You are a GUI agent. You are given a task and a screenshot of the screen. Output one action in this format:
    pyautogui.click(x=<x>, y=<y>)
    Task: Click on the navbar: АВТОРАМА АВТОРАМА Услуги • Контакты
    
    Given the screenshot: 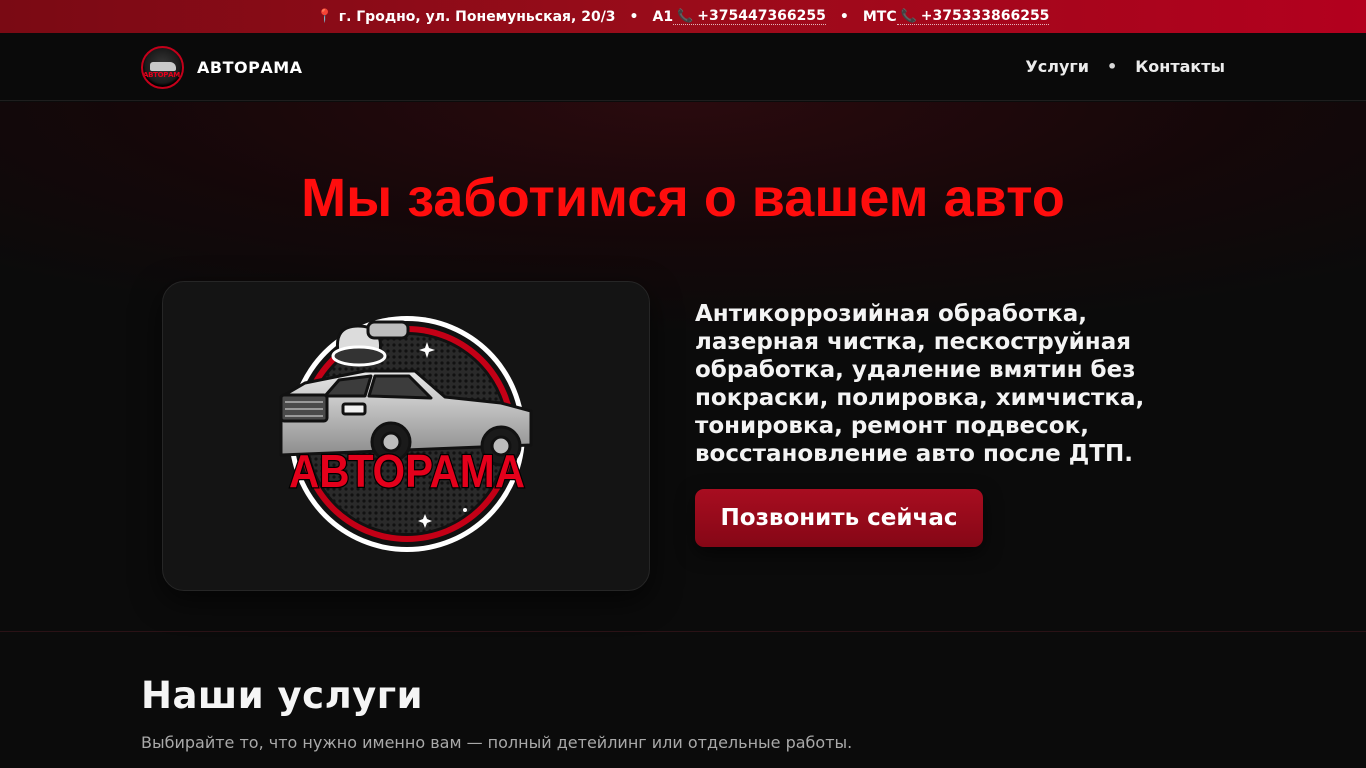 What is the action you would take?
    pyautogui.click(x=683, y=67)
    